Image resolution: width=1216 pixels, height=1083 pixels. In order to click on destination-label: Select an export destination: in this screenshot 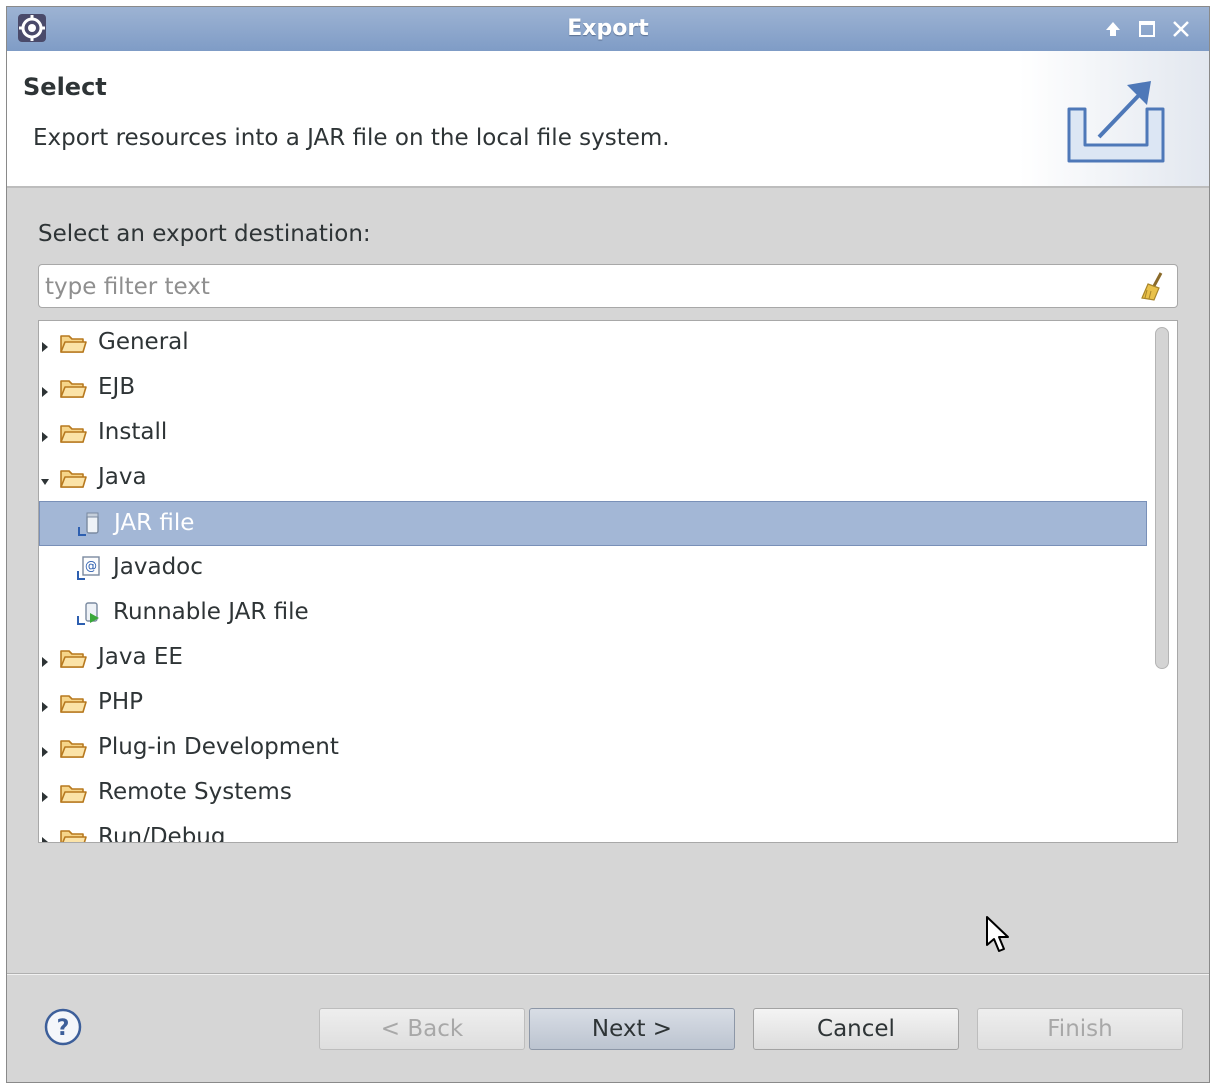, I will do `click(204, 234)`.